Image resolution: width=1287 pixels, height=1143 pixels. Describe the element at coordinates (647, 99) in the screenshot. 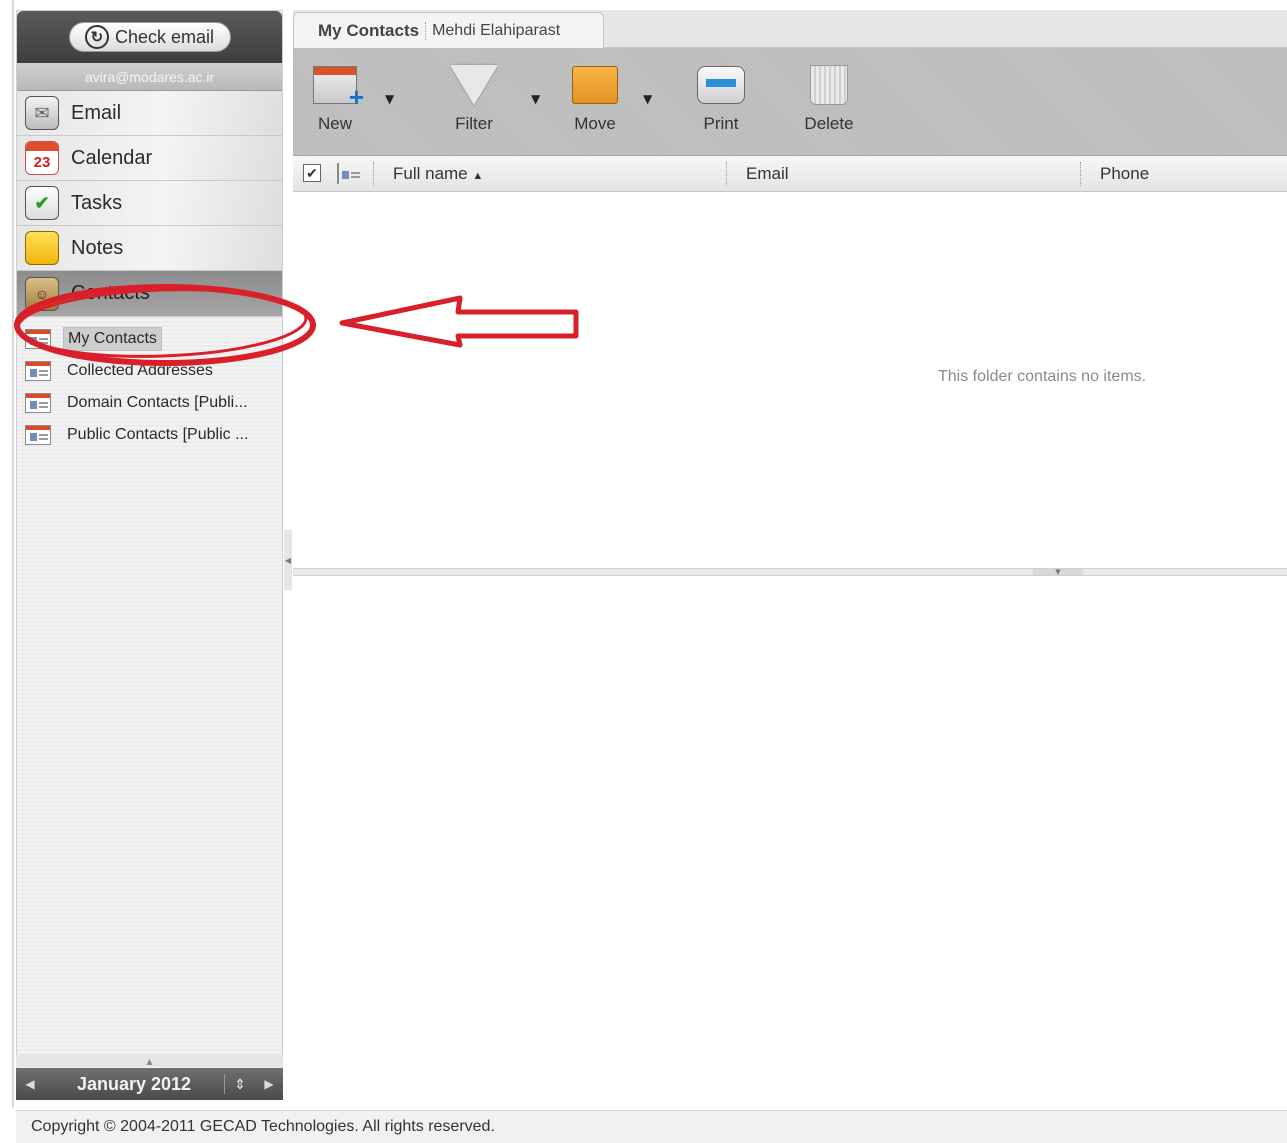

I see `move-dropdown-icon: ▼` at that location.